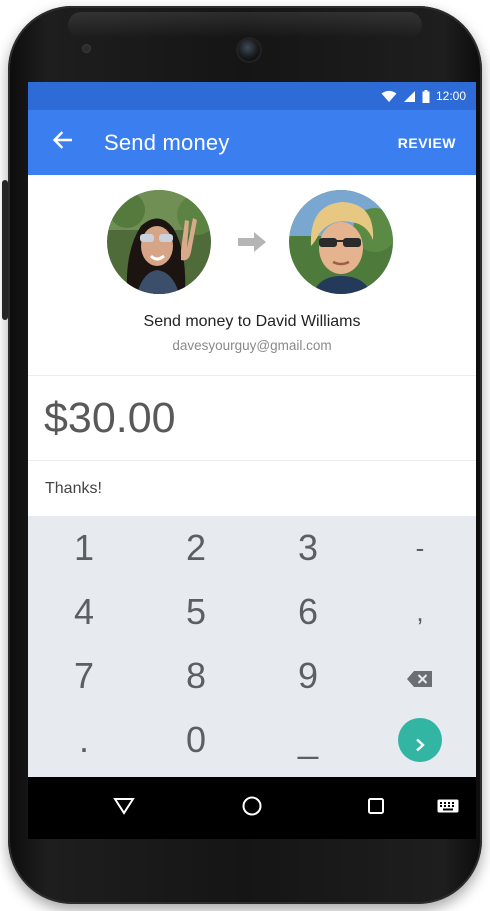  I want to click on system-nav-bar, so click(252, 808).